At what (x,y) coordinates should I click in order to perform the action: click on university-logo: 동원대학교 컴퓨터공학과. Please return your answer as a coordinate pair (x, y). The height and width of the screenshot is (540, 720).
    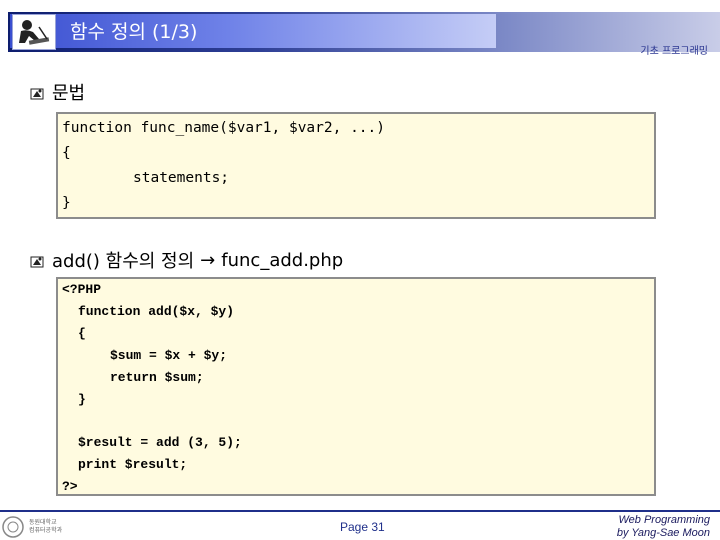
    Looking at the image, I should click on (36, 527).